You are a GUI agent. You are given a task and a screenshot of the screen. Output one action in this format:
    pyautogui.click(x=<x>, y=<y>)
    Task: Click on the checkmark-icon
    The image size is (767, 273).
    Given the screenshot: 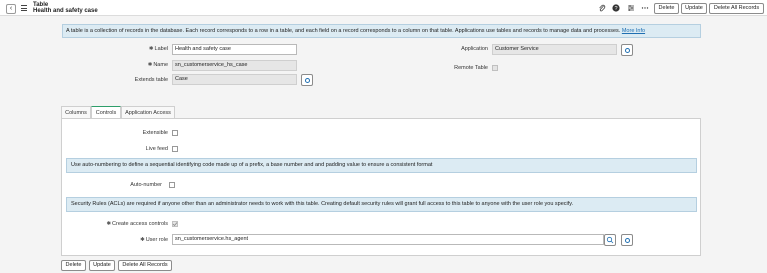 What is the action you would take?
    pyautogui.click(x=175, y=224)
    